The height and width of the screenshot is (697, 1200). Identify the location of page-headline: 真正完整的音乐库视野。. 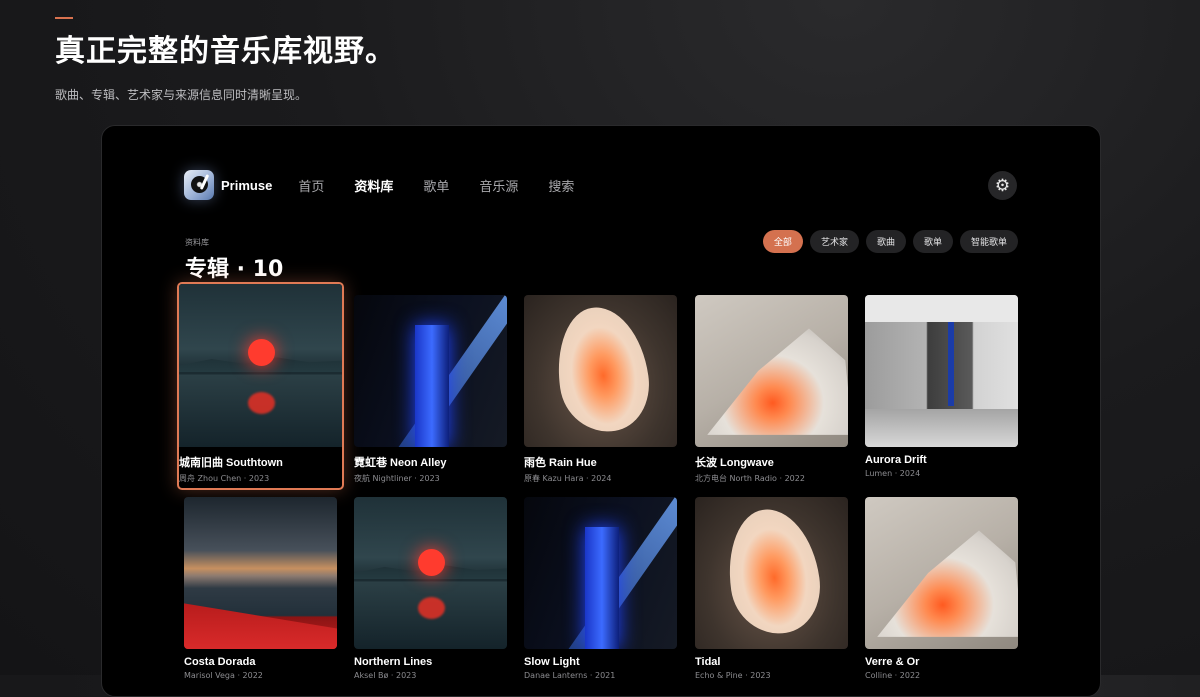
(225, 51).